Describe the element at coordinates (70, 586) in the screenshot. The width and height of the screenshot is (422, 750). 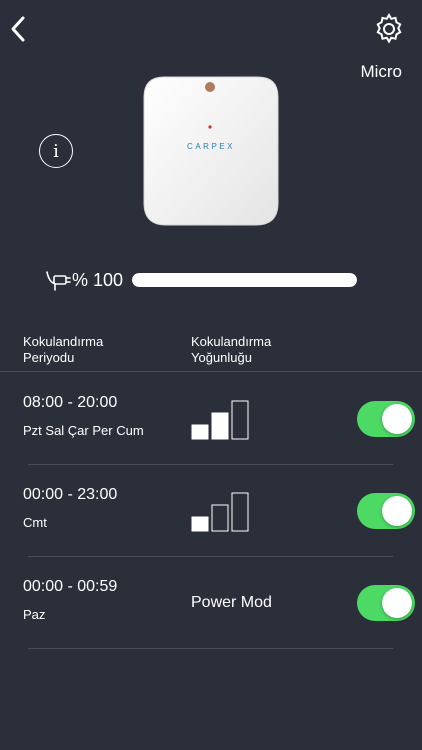
I see `schedule-time: 00:00 - 00:59` at that location.